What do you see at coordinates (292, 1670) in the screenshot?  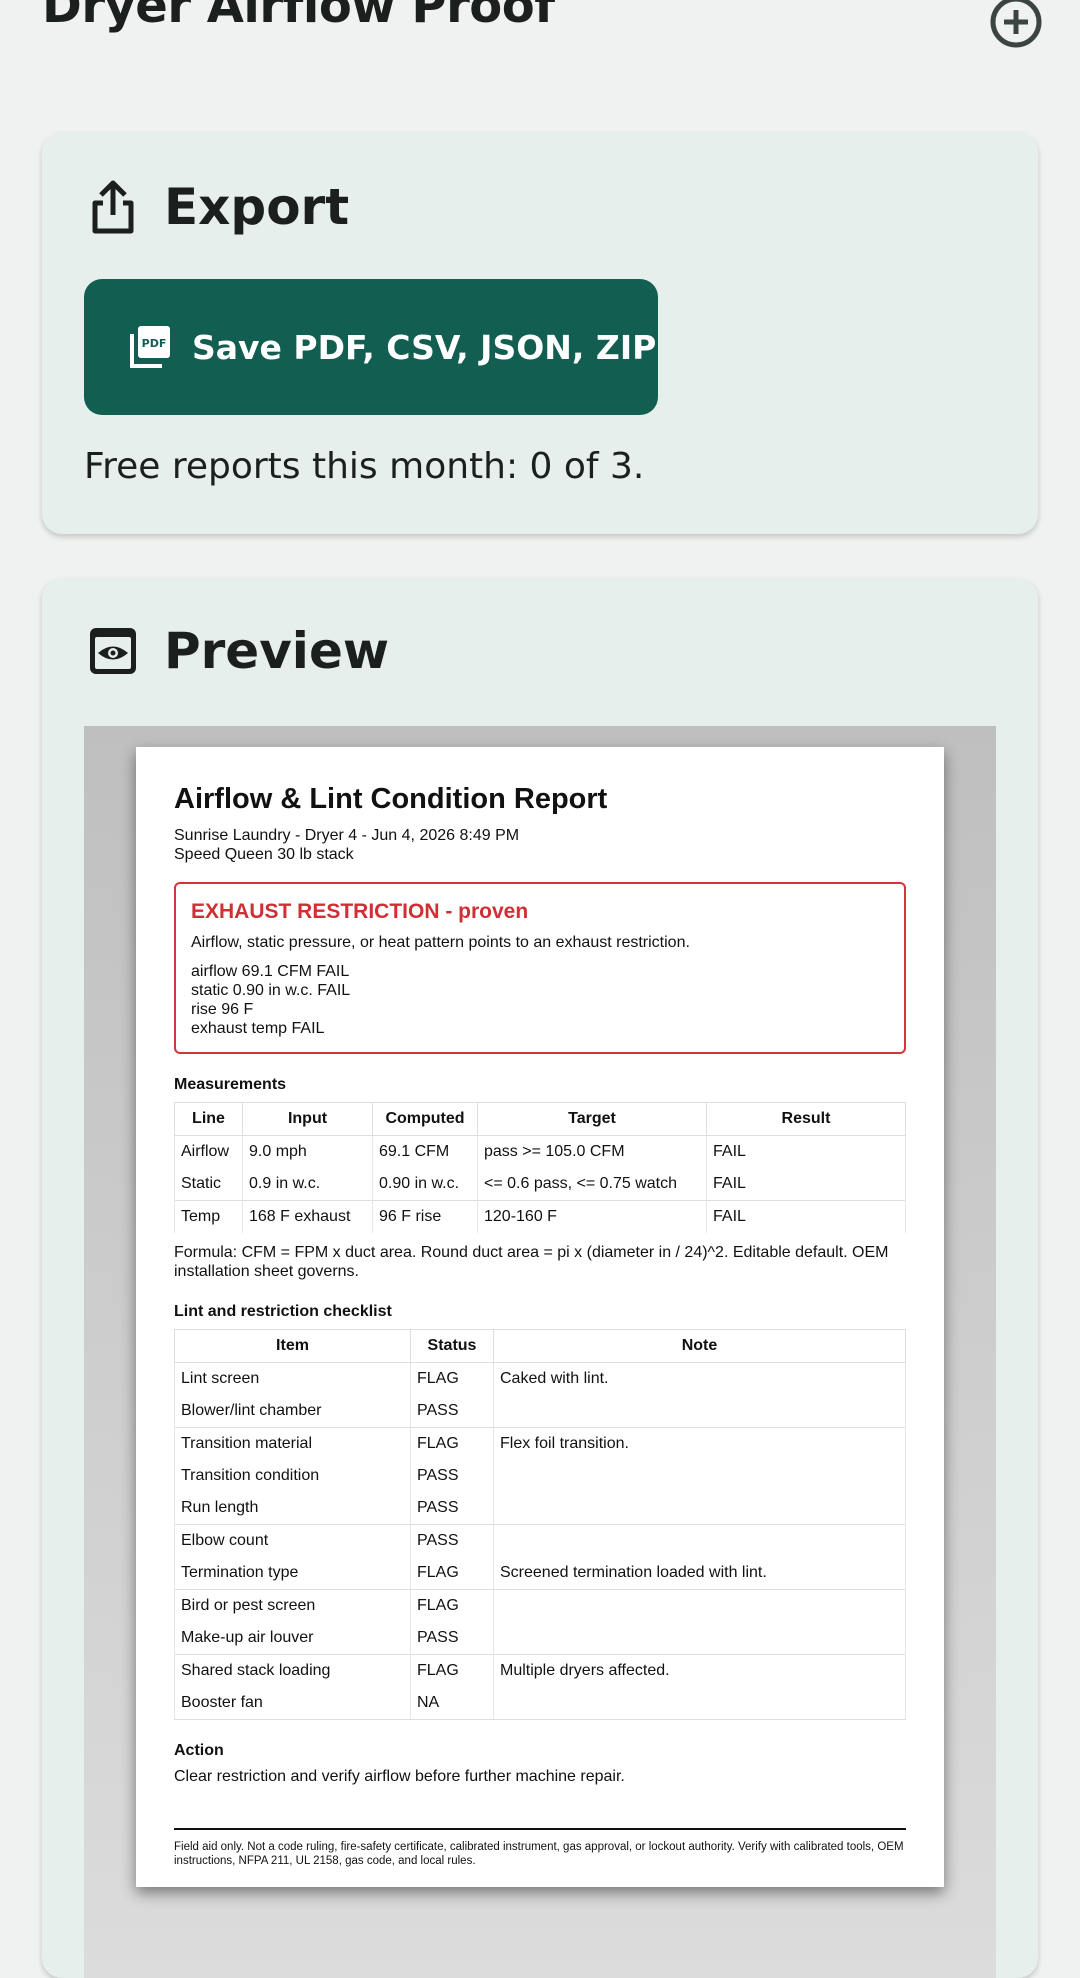 I see `table-cell: Shared stack loading` at bounding box center [292, 1670].